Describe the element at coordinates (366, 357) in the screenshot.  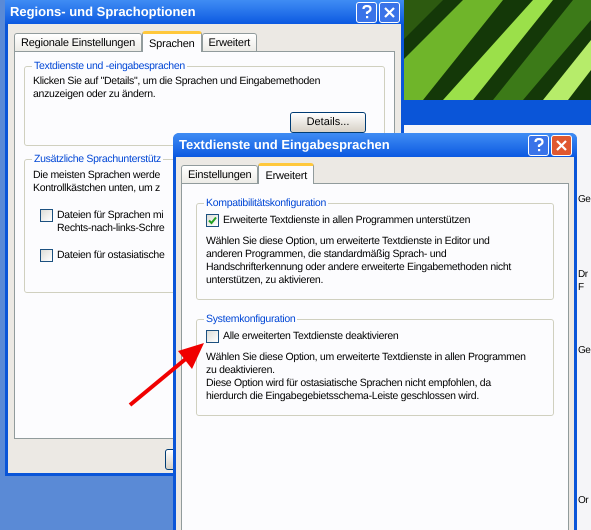
I see `description-text: Wählen Sie diese Option, um erweiterte Textdienste in allen Programmen` at that location.